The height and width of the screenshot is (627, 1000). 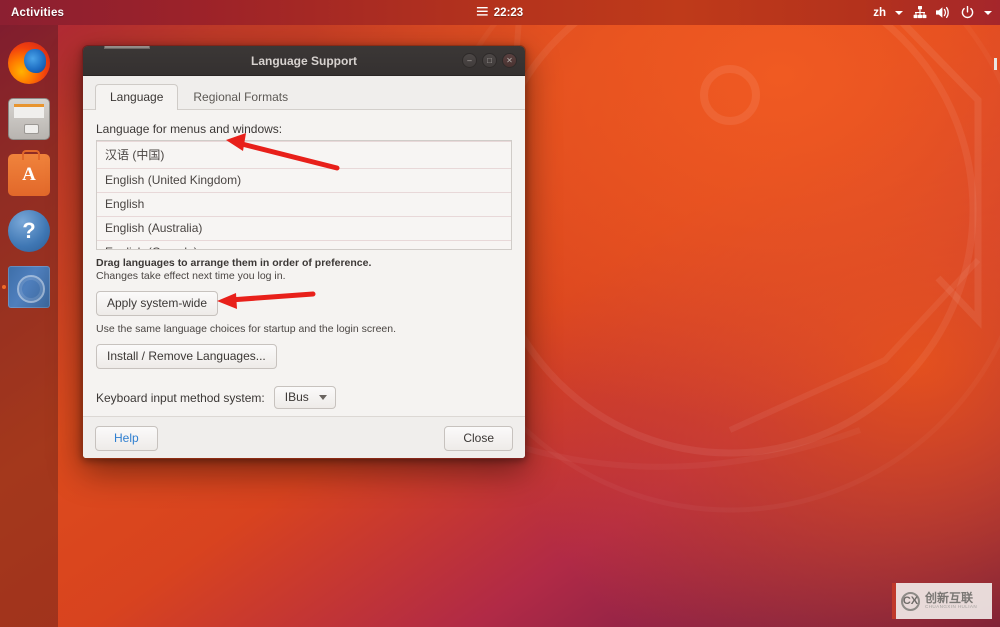 What do you see at coordinates (304, 93) in the screenshot?
I see `tab-bar: Language Regional Formats` at bounding box center [304, 93].